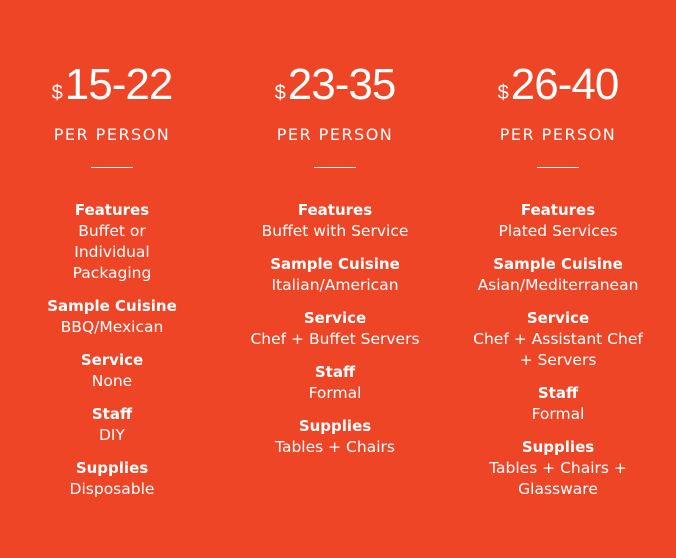 Image resolution: width=676 pixels, height=558 pixels. What do you see at coordinates (558, 275) in the screenshot?
I see `cuisine-group: Sample Cuisine Asian/Mediterranean` at bounding box center [558, 275].